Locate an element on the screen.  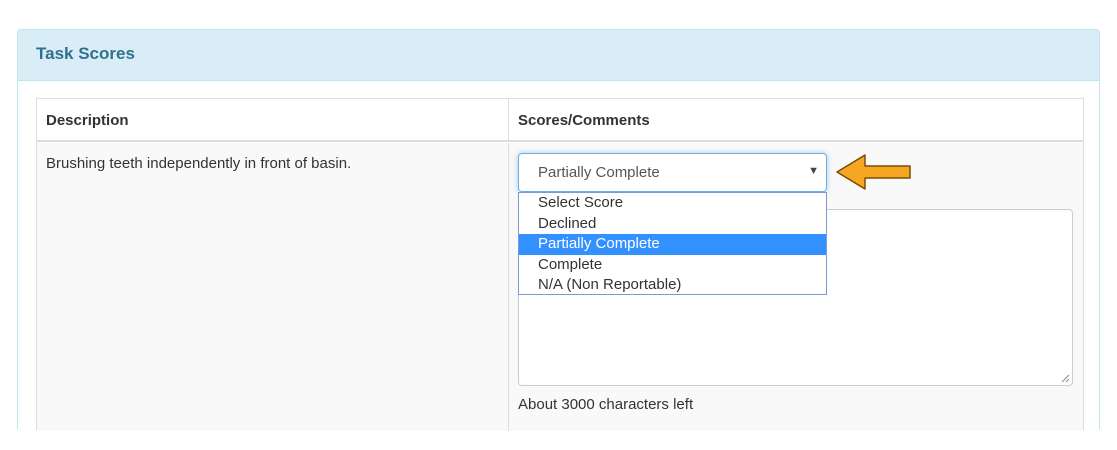
caret-down-icon: ▼ is located at coordinates (813, 171).